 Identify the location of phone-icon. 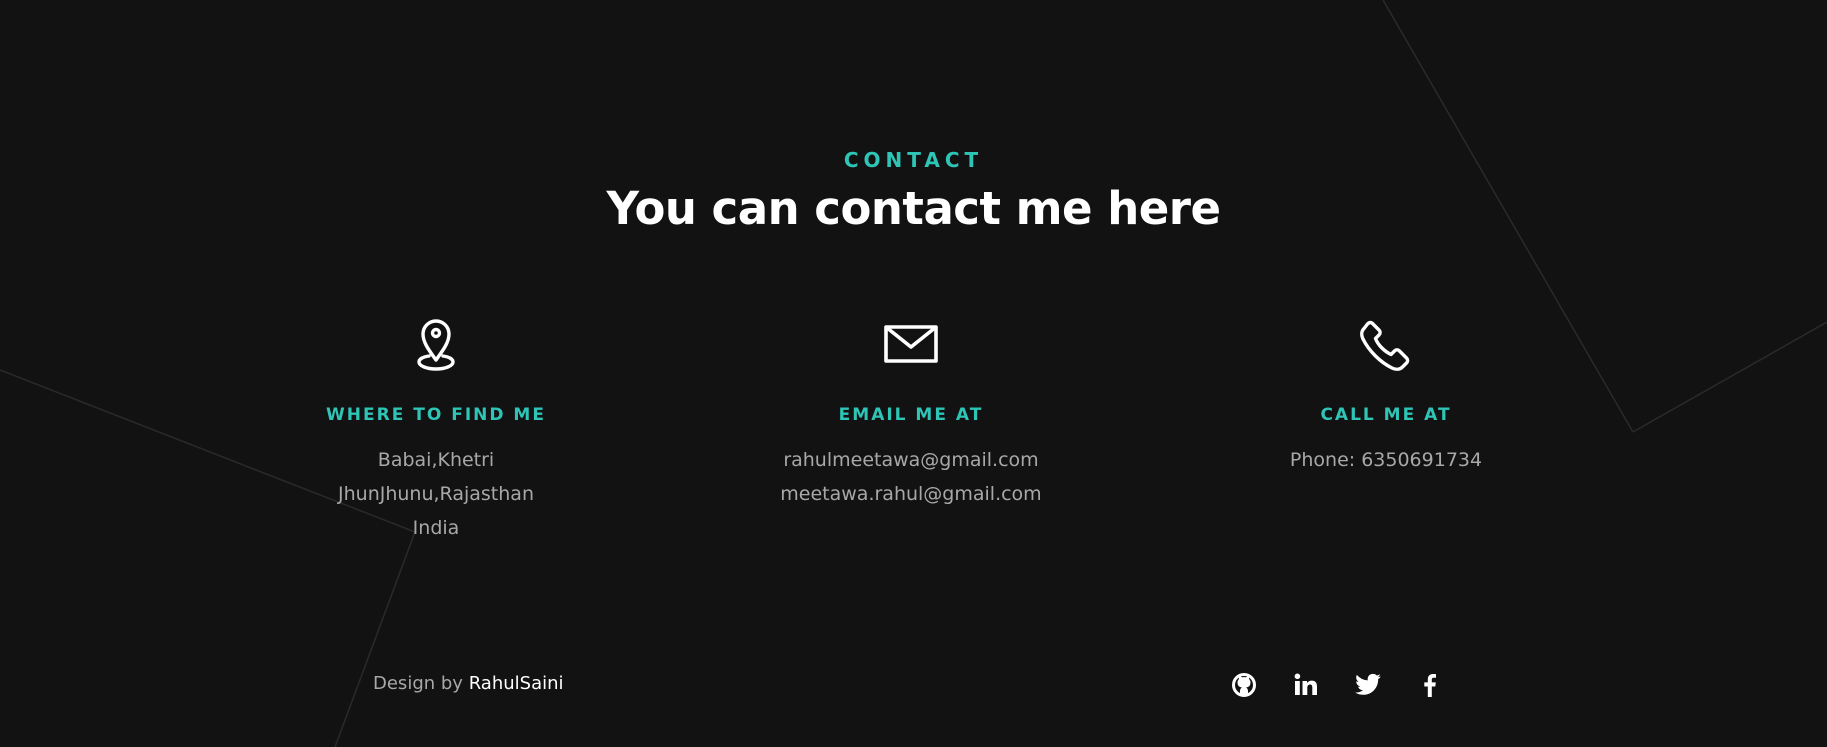
(1385, 345).